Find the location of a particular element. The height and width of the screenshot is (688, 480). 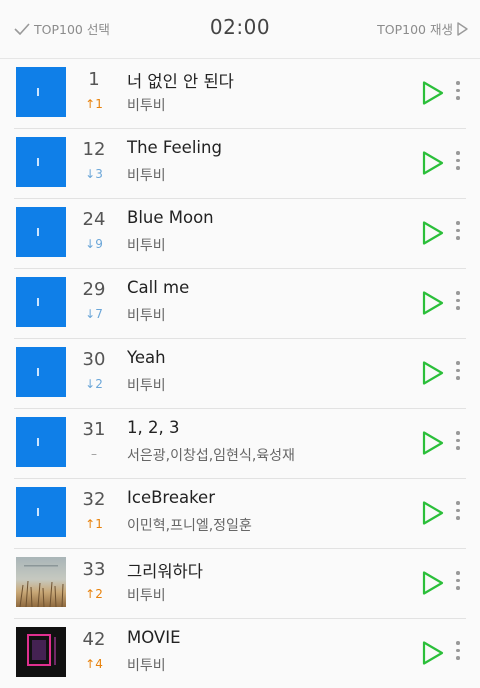

rank-change: ↑2 is located at coordinates (94, 594).